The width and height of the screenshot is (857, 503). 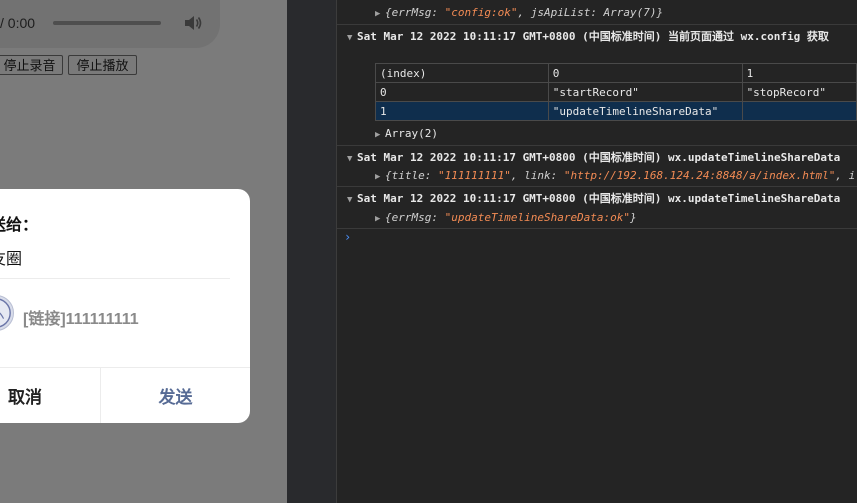 I want to click on table-header: 0, so click(x=645, y=73).